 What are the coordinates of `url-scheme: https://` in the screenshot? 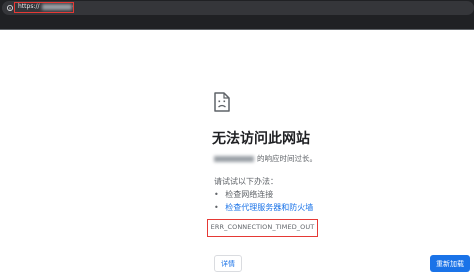 It's located at (29, 6).